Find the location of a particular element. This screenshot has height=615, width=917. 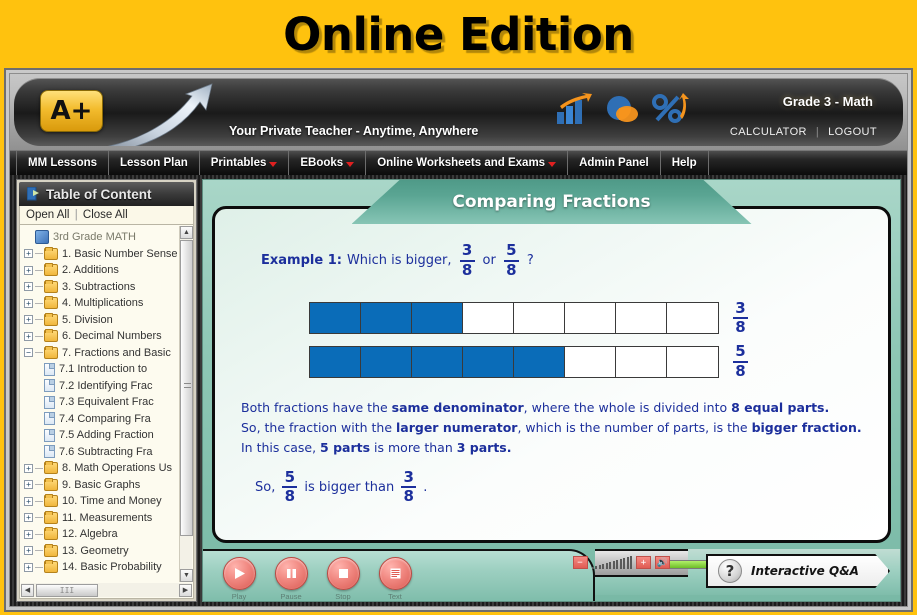

text-button: Text is located at coordinates (395, 579).